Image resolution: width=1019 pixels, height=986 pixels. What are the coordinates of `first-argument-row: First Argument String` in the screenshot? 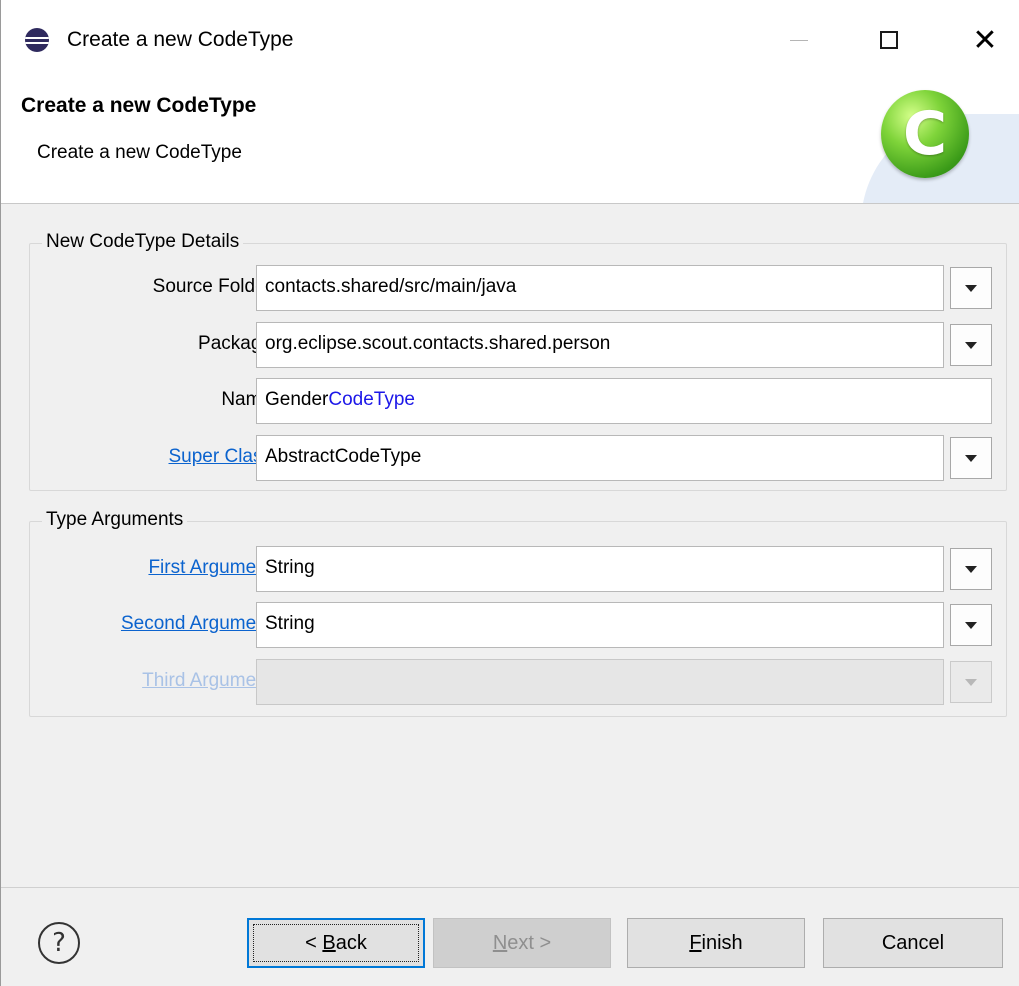 It's located at (519, 570).